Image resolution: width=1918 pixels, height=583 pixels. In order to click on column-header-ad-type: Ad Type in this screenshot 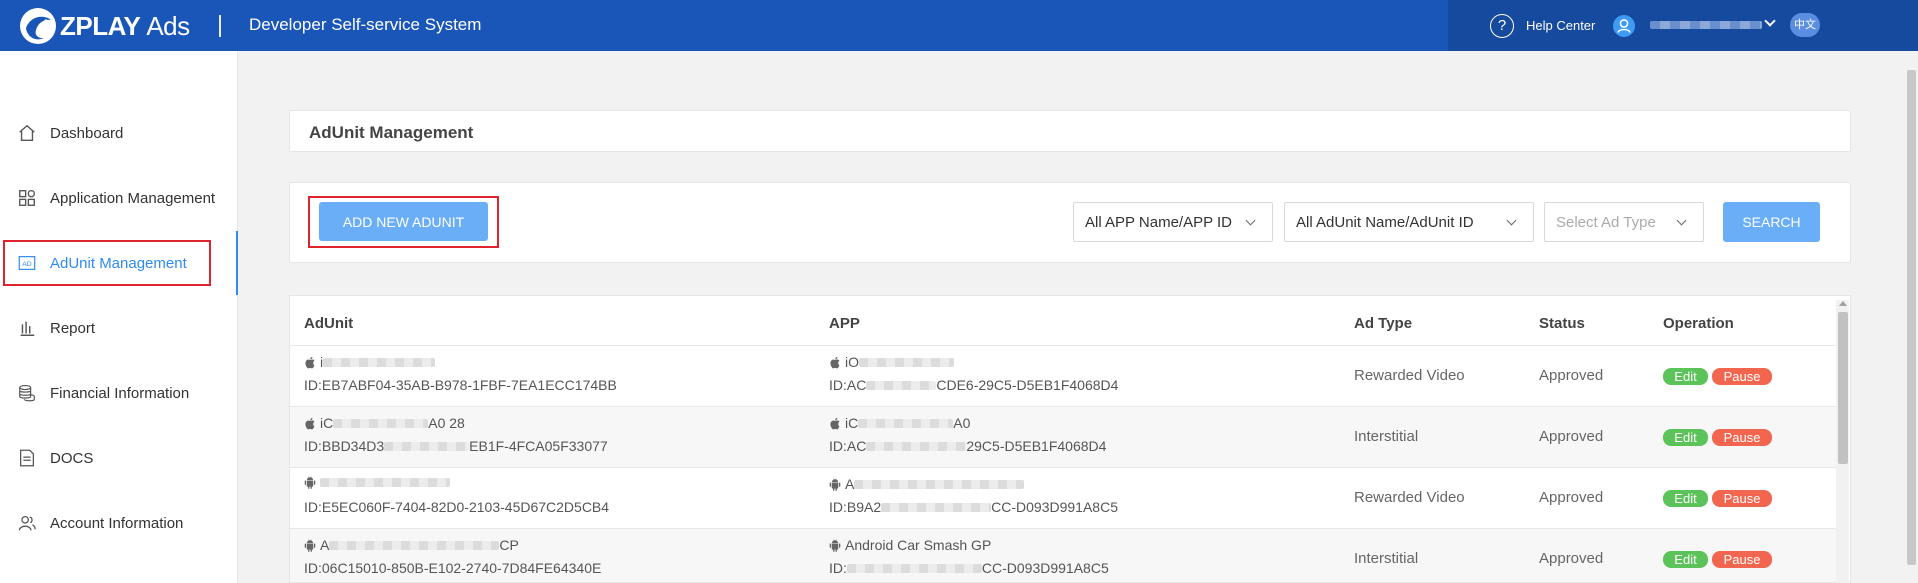, I will do `click(1383, 323)`.